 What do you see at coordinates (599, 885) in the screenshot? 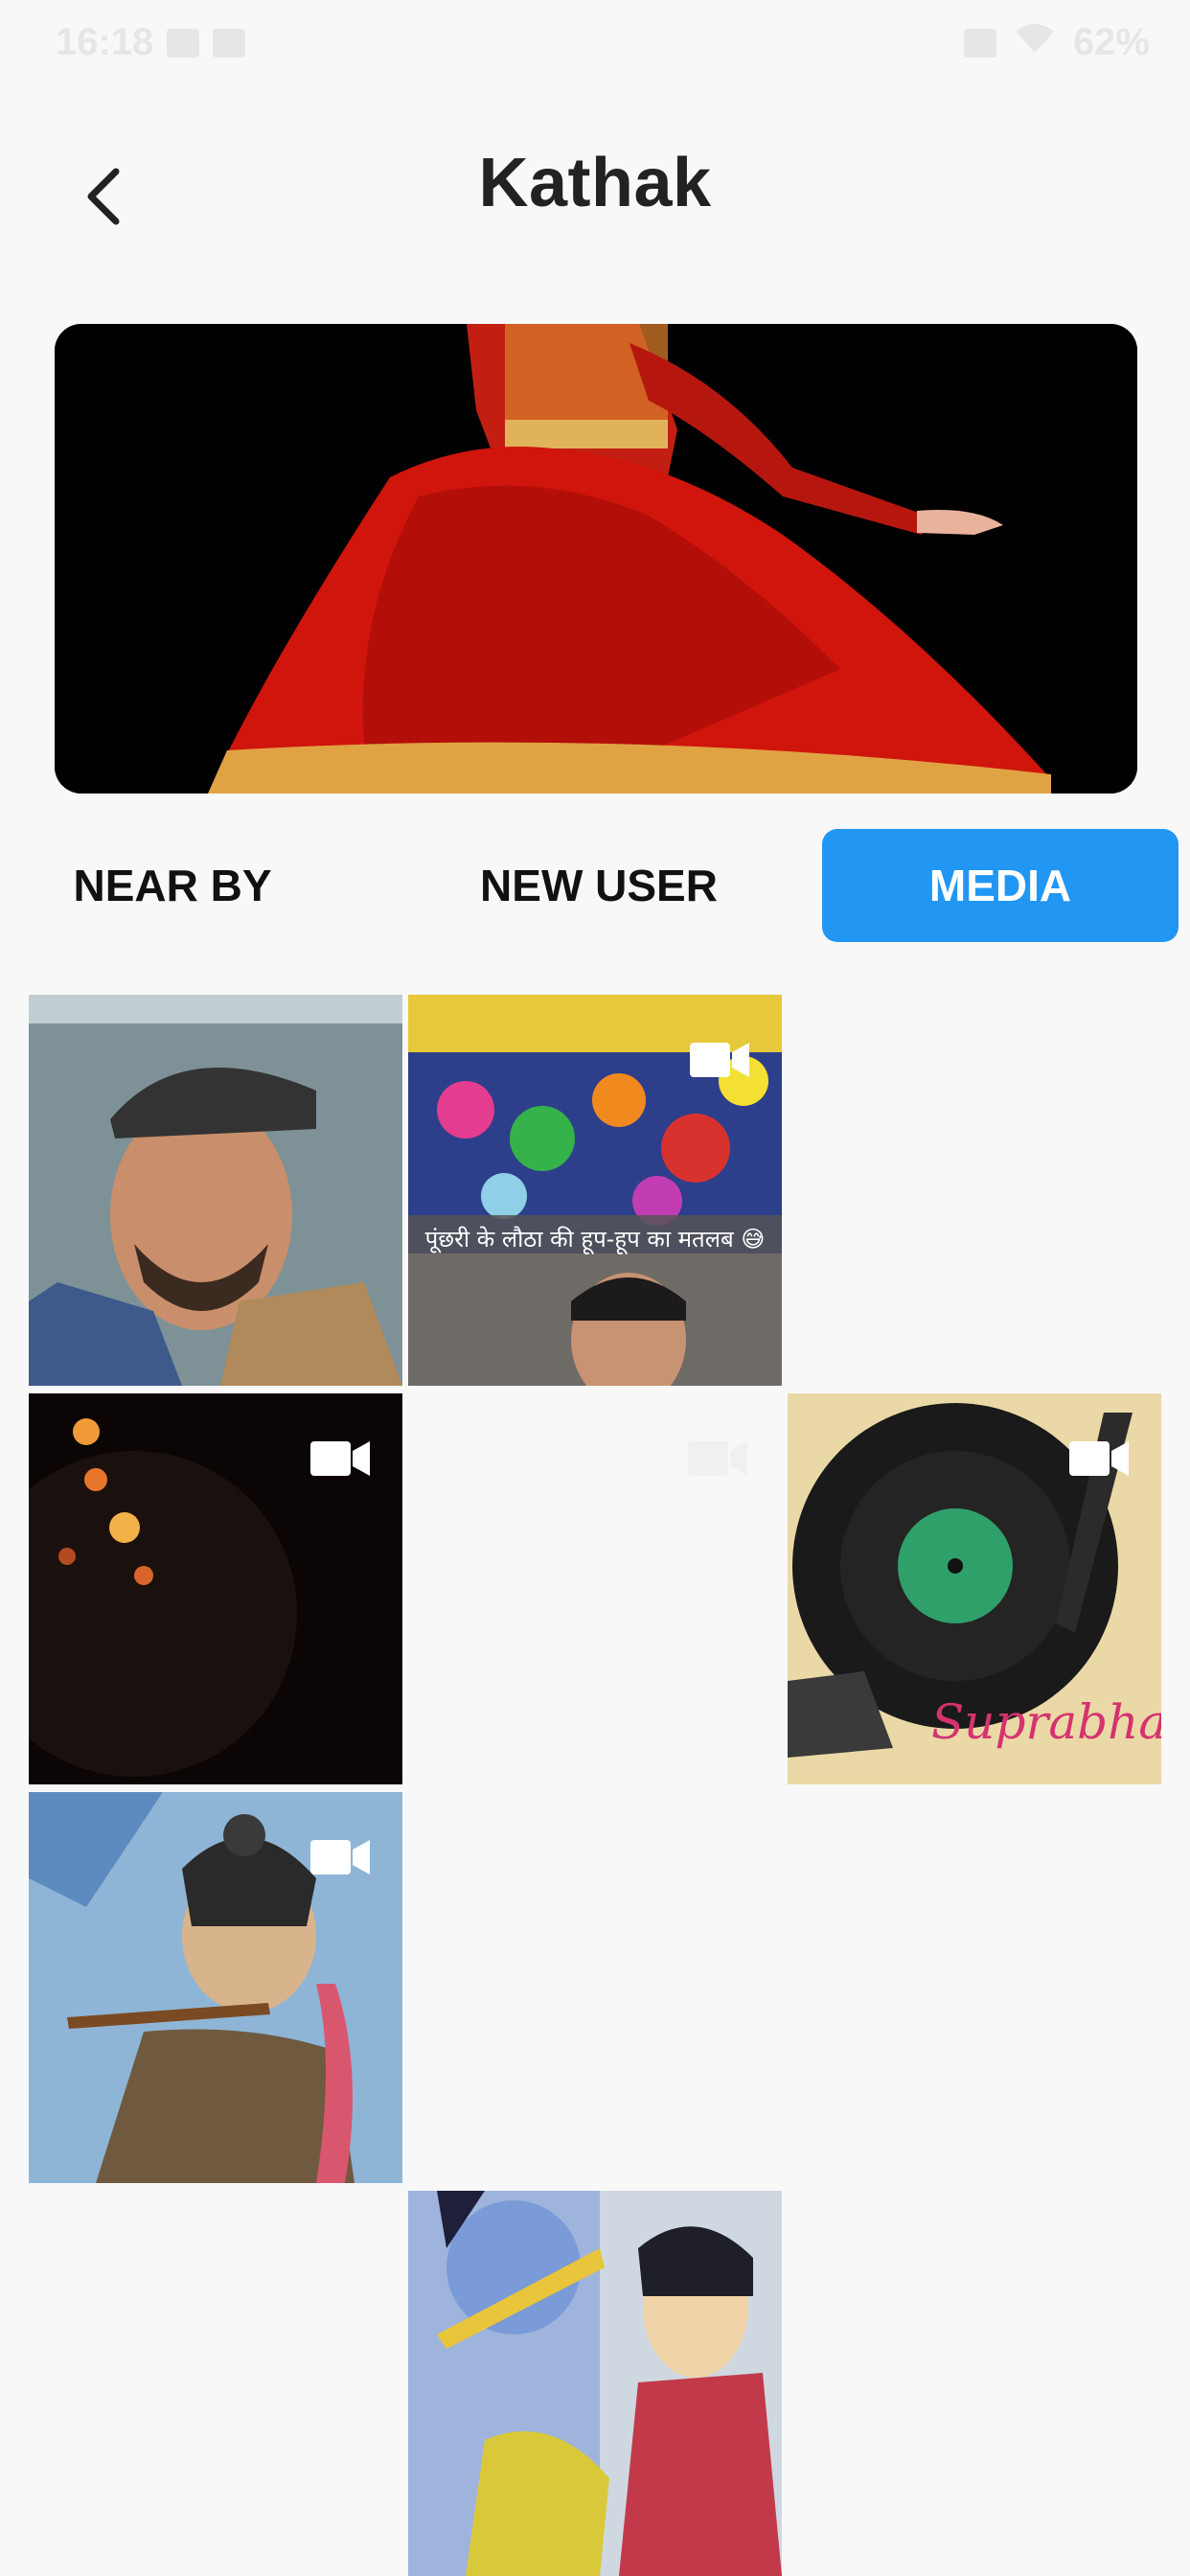
I see `tab-new-user: NEW USER` at bounding box center [599, 885].